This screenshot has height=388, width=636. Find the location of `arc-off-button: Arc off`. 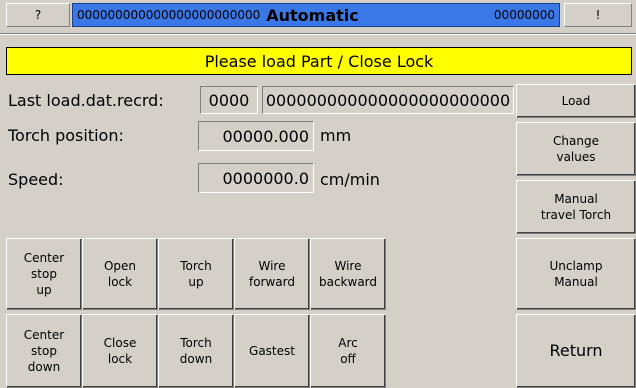

arc-off-button: Arc off is located at coordinates (348, 351).